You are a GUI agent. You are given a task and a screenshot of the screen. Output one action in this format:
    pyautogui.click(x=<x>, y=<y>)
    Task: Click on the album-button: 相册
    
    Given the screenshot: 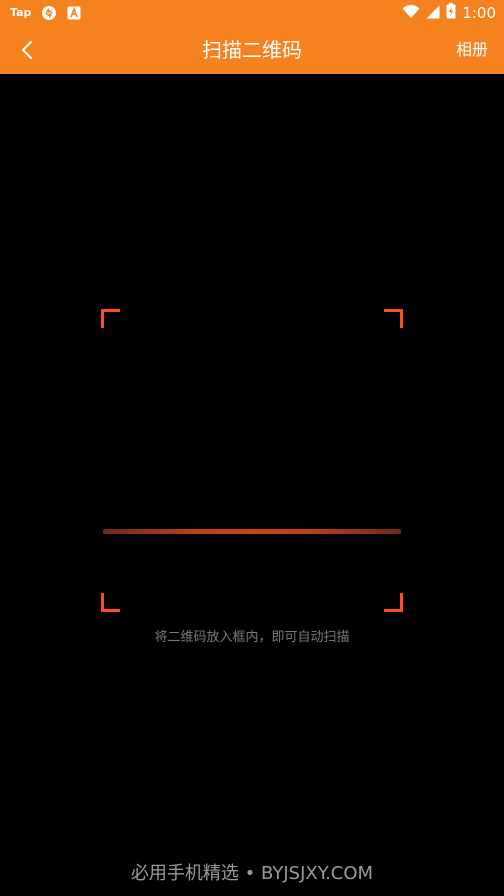 What is the action you would take?
    pyautogui.click(x=472, y=50)
    